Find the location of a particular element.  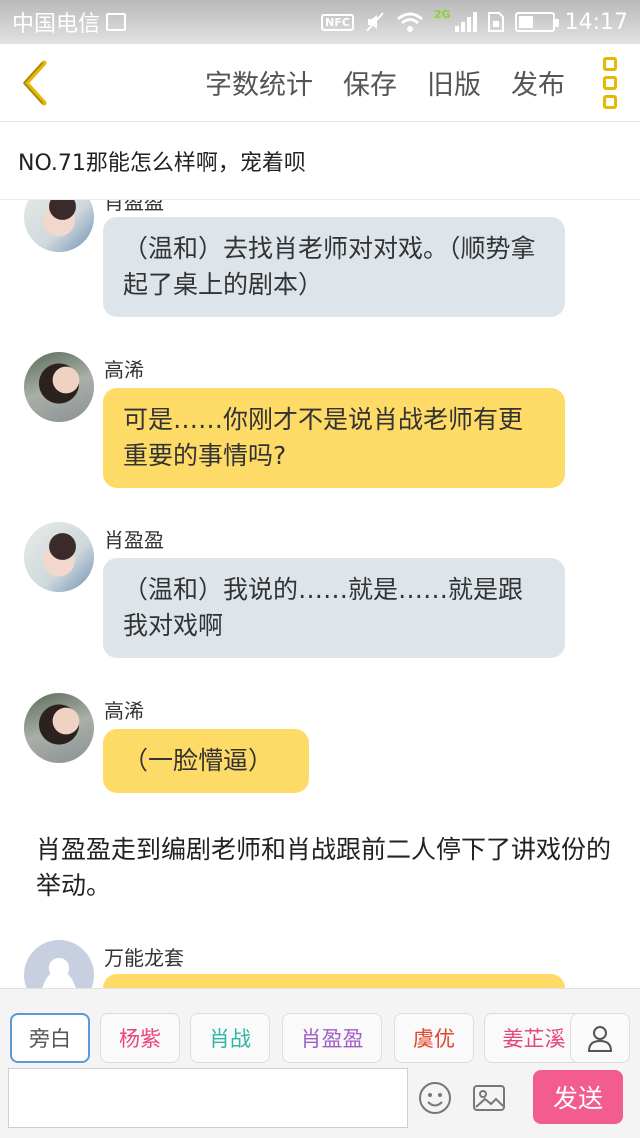

word-count-button: 字数统计 is located at coordinates (259, 82).